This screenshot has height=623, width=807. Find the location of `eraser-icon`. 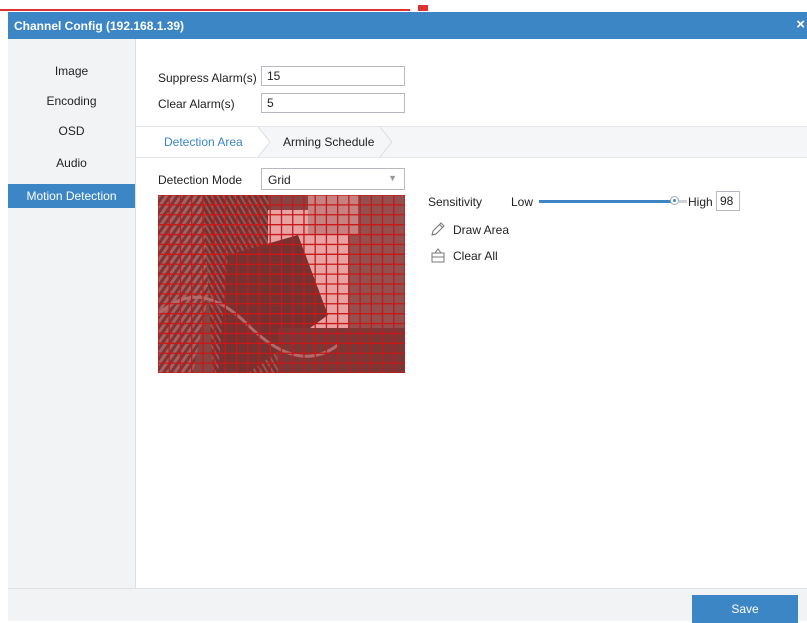

eraser-icon is located at coordinates (438, 255).